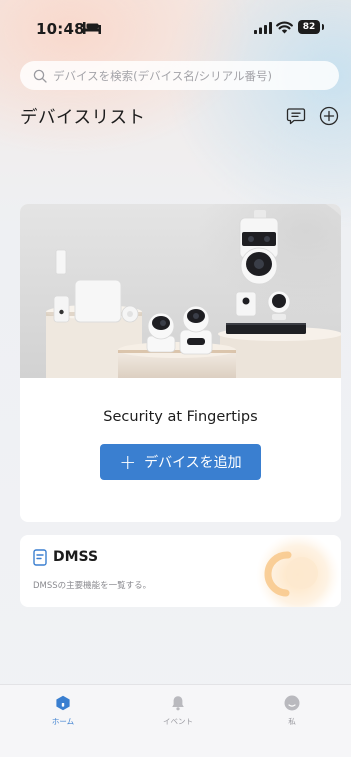 Image resolution: width=351 pixels, height=757 pixels. Describe the element at coordinates (40, 76) in the screenshot. I see `search-icon` at that location.